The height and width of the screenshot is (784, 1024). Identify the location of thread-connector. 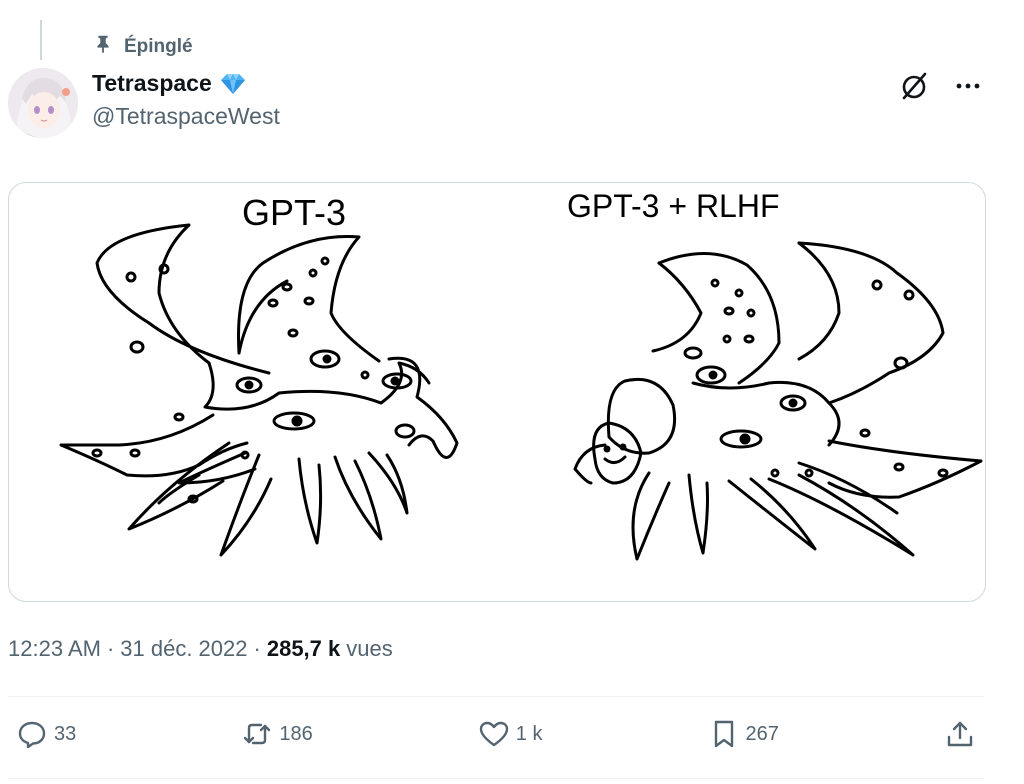
(41, 40).